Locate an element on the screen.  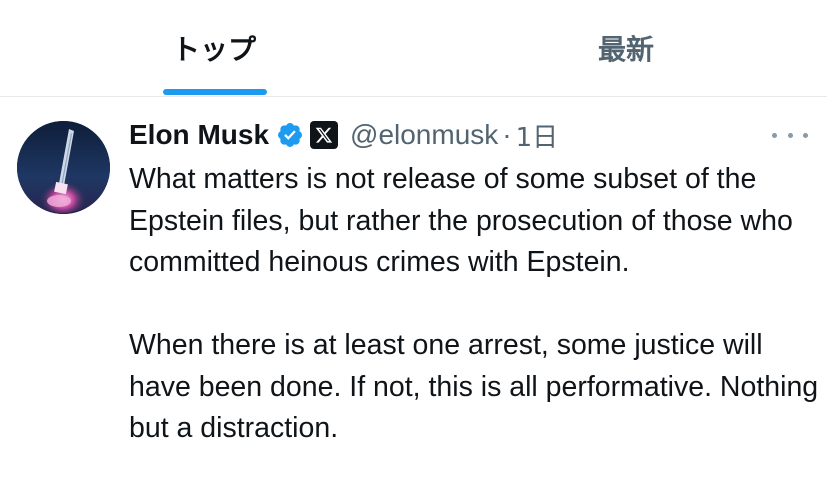
tab-latest-label: 最新 is located at coordinates (625, 49).